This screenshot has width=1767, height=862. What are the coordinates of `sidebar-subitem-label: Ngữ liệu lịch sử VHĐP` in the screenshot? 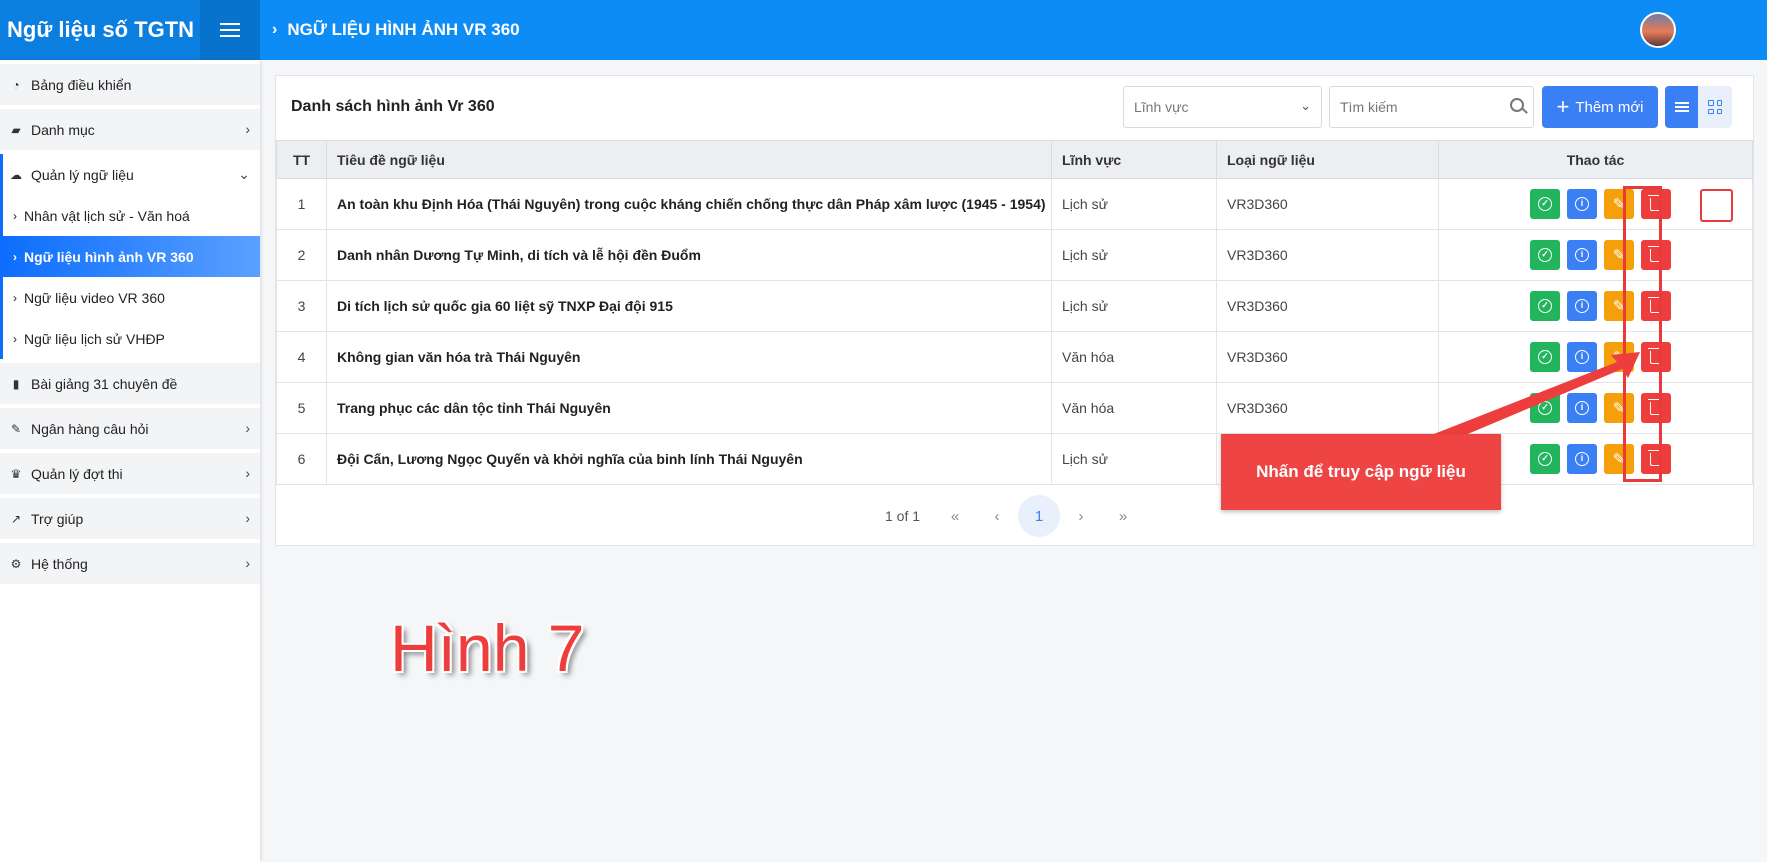 It's located at (94, 338).